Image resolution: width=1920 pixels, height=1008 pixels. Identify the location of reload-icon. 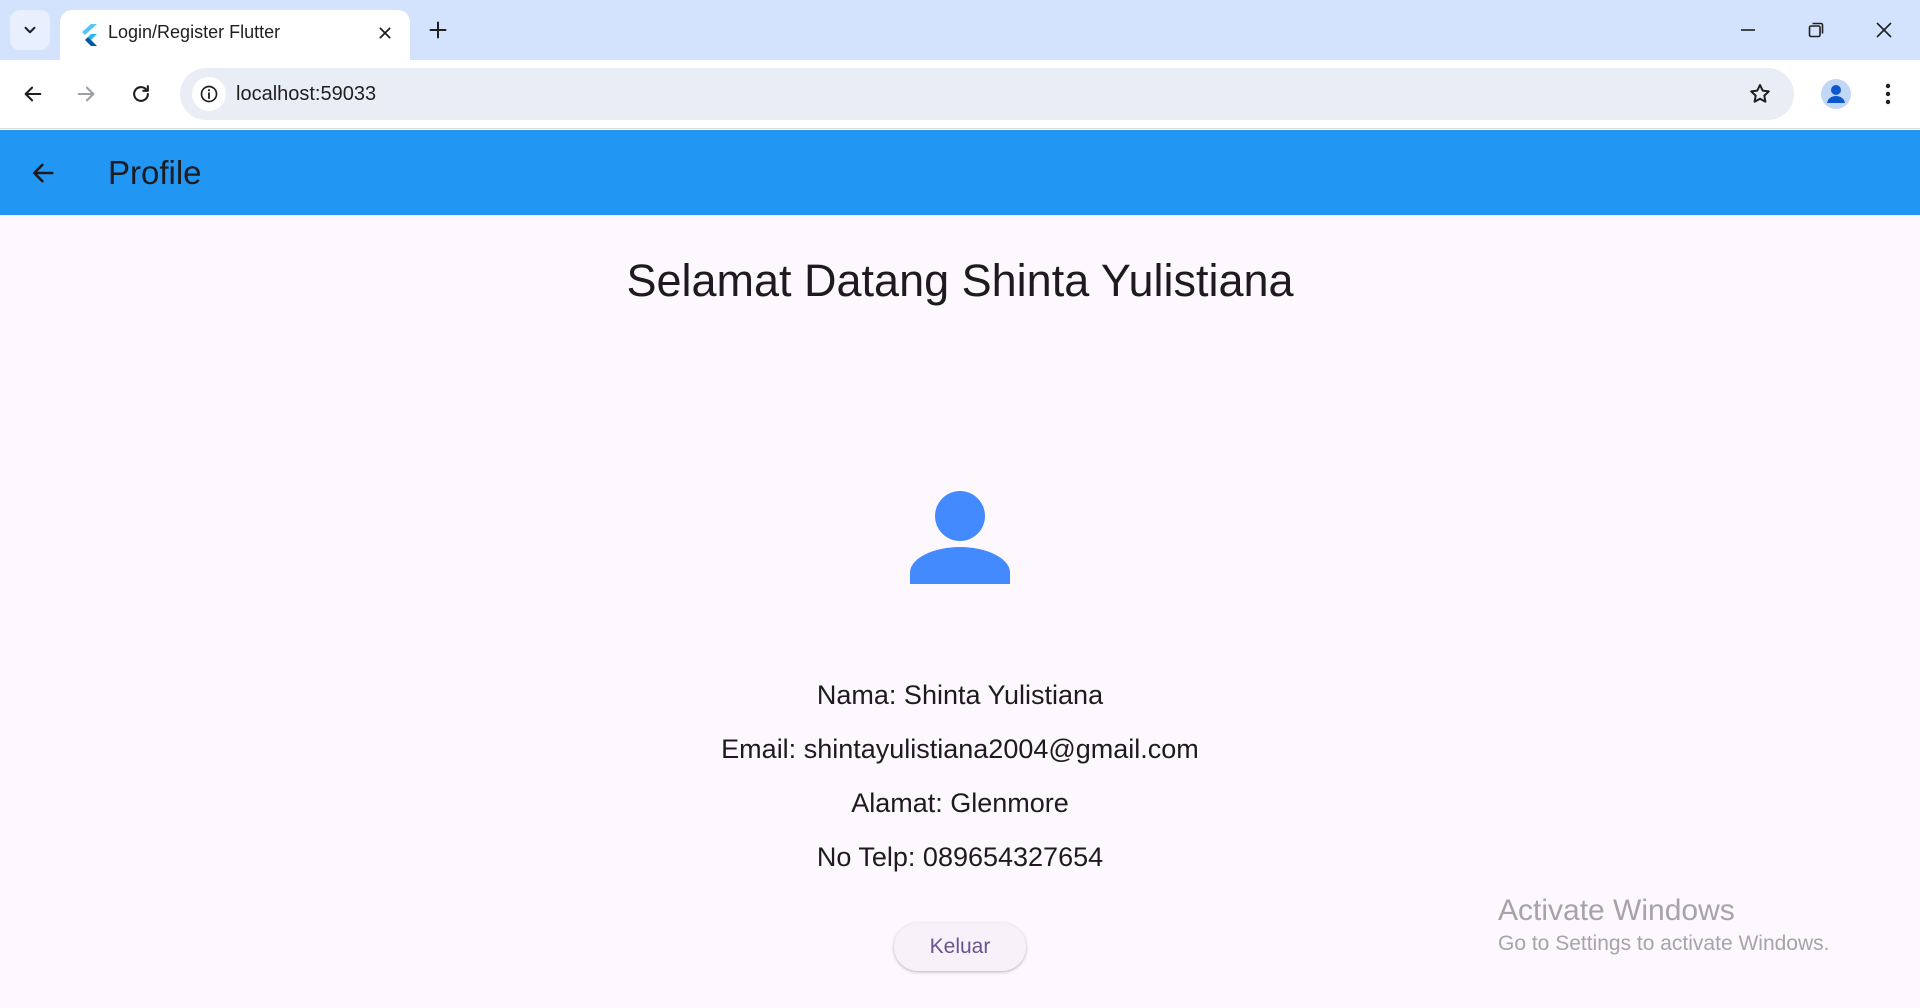
(141, 93).